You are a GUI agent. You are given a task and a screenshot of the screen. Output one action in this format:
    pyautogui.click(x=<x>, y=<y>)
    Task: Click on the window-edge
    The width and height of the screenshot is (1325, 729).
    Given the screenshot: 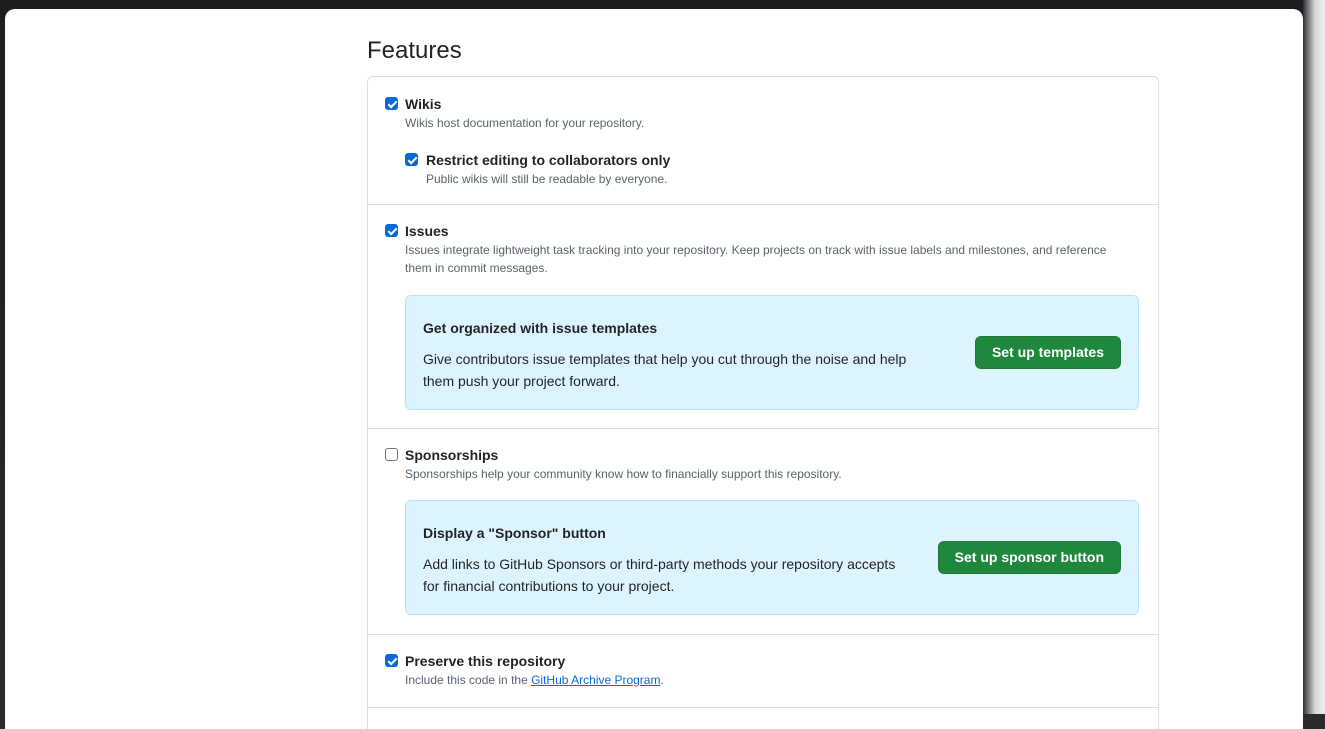 What is the action you would take?
    pyautogui.click(x=1314, y=357)
    